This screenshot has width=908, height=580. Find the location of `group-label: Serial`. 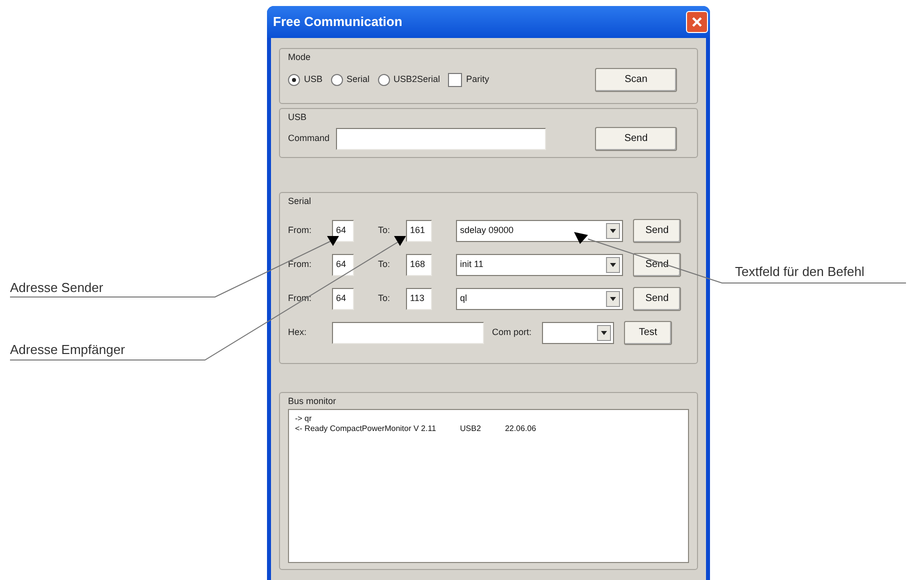

group-label: Serial is located at coordinates (300, 201).